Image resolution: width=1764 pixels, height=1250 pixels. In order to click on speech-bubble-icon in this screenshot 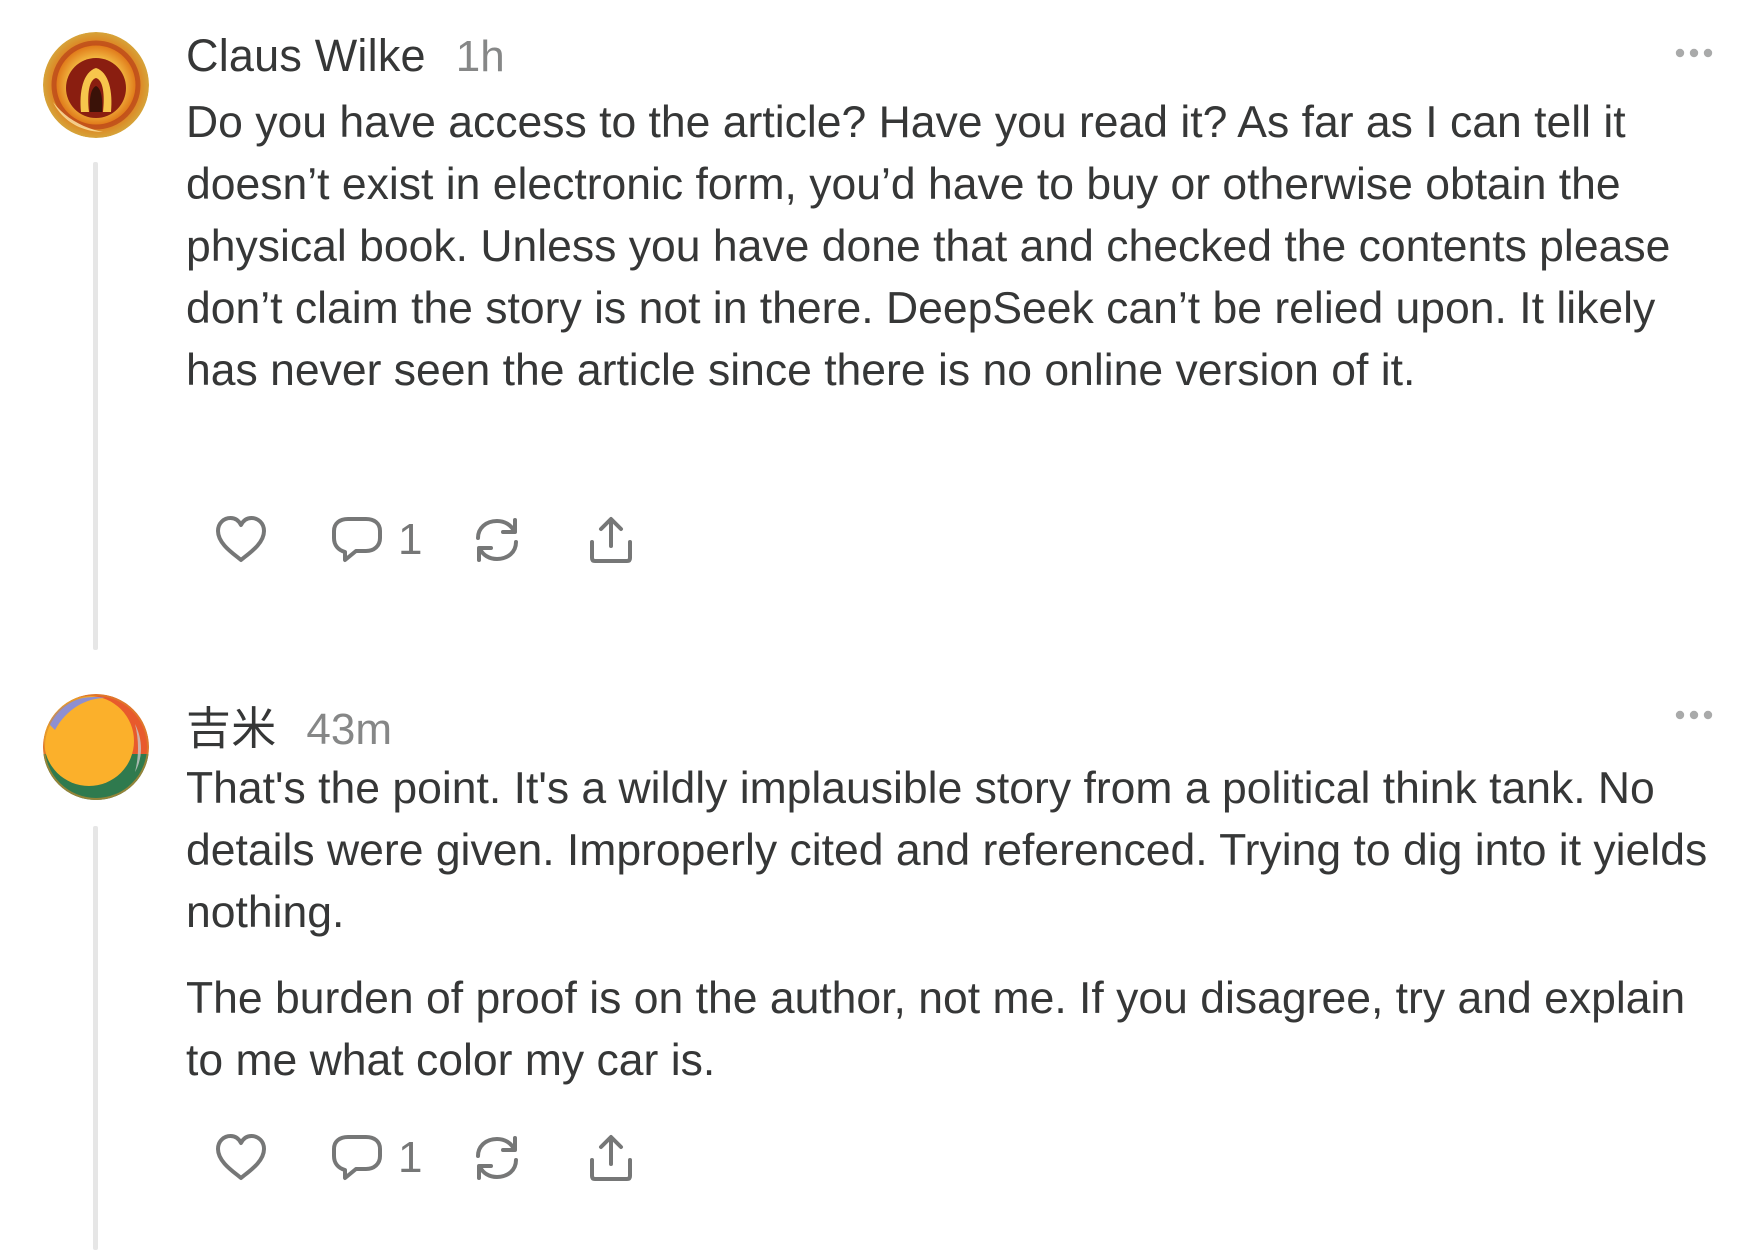, I will do `click(357, 1157)`.